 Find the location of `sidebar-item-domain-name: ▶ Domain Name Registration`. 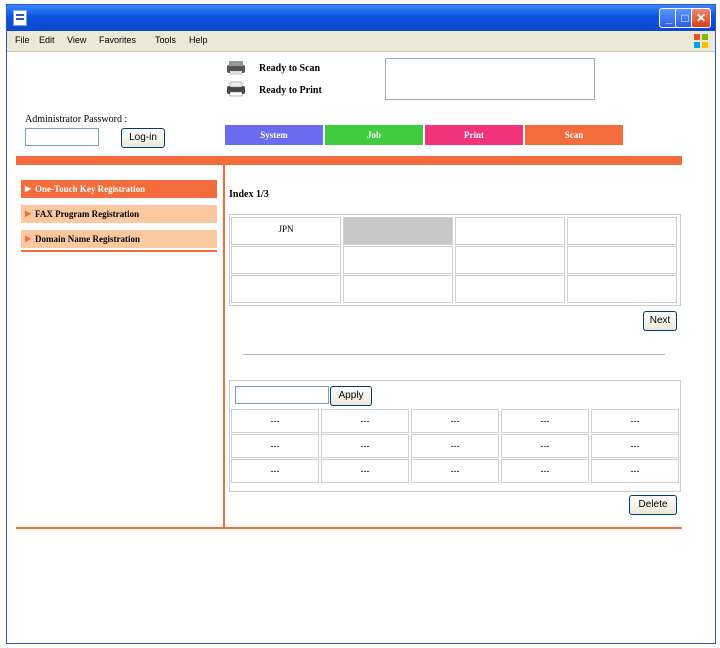

sidebar-item-domain-name: ▶ Domain Name Registration is located at coordinates (119, 239).